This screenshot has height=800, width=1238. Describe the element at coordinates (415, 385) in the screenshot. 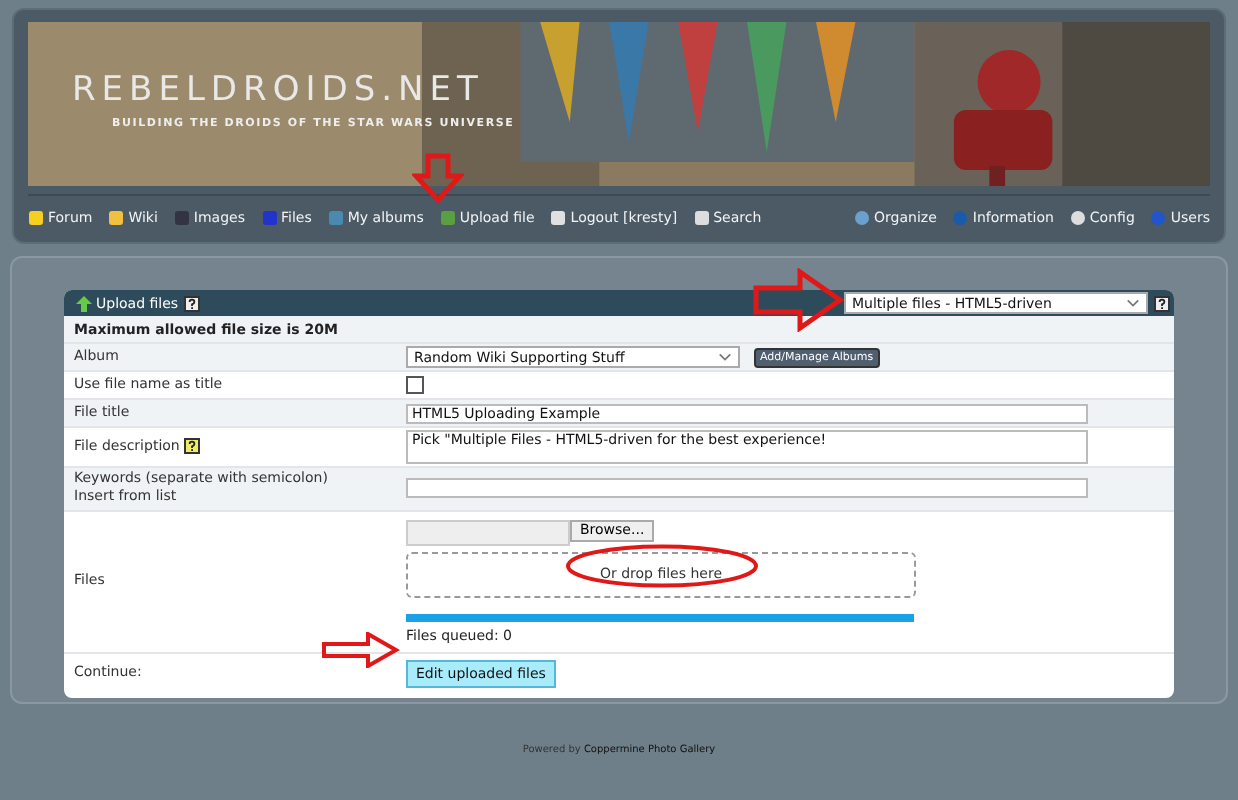

I see `checkbox` at that location.